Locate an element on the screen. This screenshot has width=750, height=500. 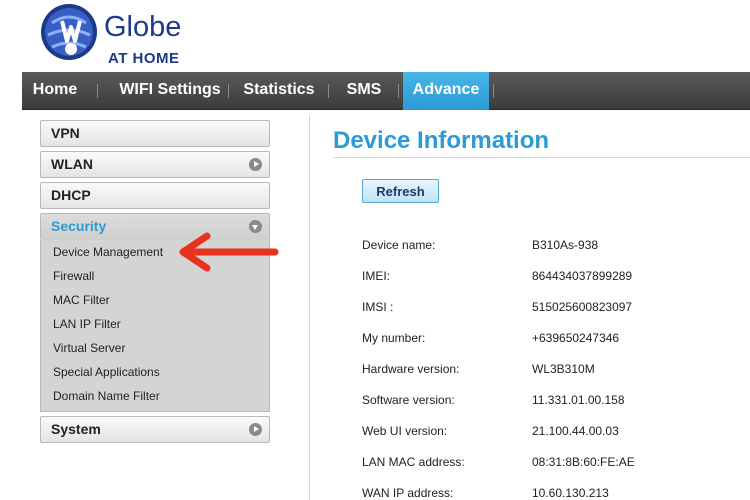
sidebar-item-system: System is located at coordinates (155, 429).